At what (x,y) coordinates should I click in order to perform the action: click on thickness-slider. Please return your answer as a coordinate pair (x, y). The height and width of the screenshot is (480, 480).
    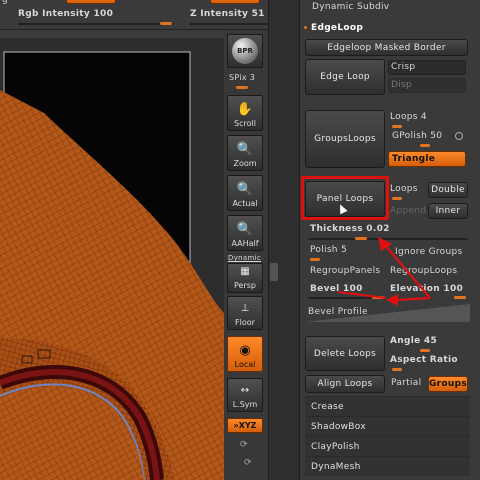
    Looking at the image, I should click on (361, 238).